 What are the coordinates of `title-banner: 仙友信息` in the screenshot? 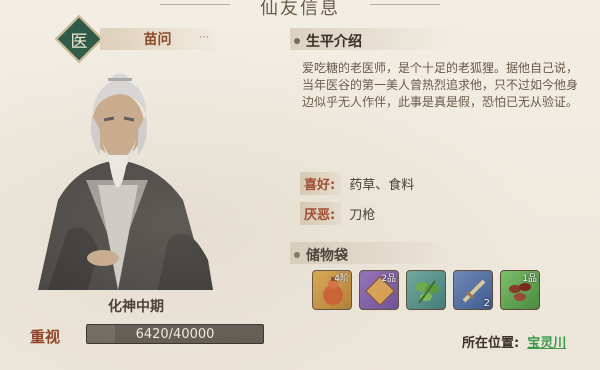 It's located at (300, 9).